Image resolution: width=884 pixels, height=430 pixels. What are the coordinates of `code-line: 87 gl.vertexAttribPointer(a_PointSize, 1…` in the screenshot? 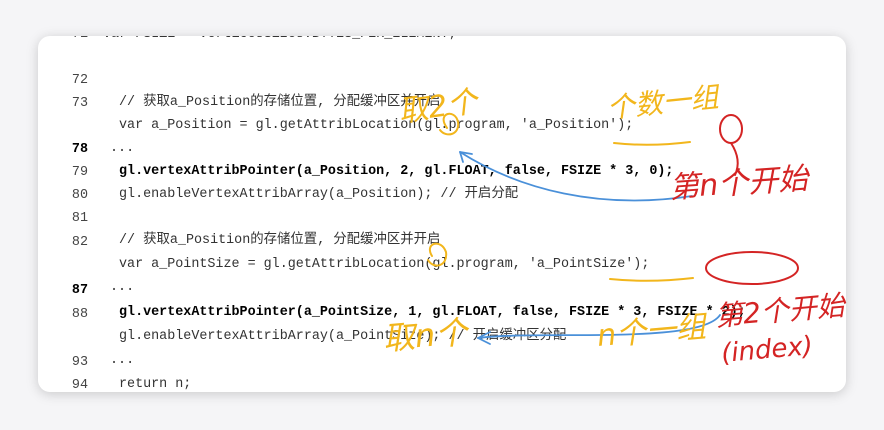 It's located at (442, 289).